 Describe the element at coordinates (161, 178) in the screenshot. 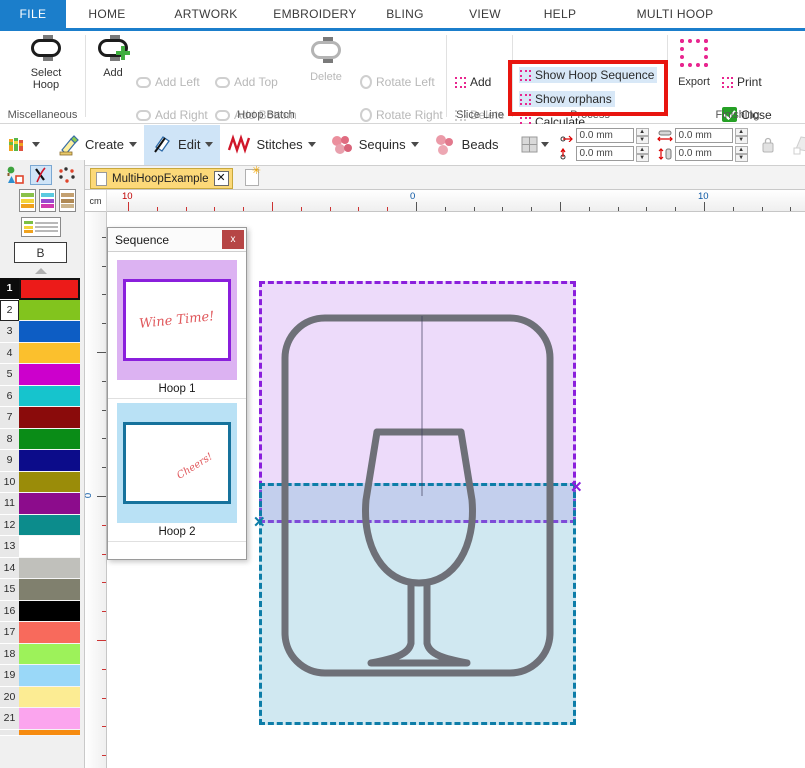

I see `document-tab: MultiHoopExample ✕` at that location.